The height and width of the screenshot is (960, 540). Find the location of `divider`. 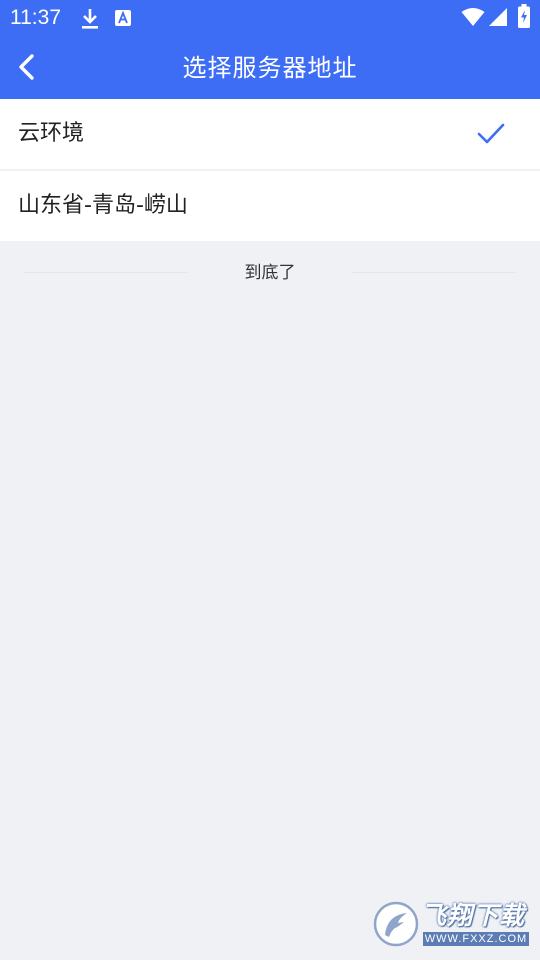

divider is located at coordinates (434, 272).